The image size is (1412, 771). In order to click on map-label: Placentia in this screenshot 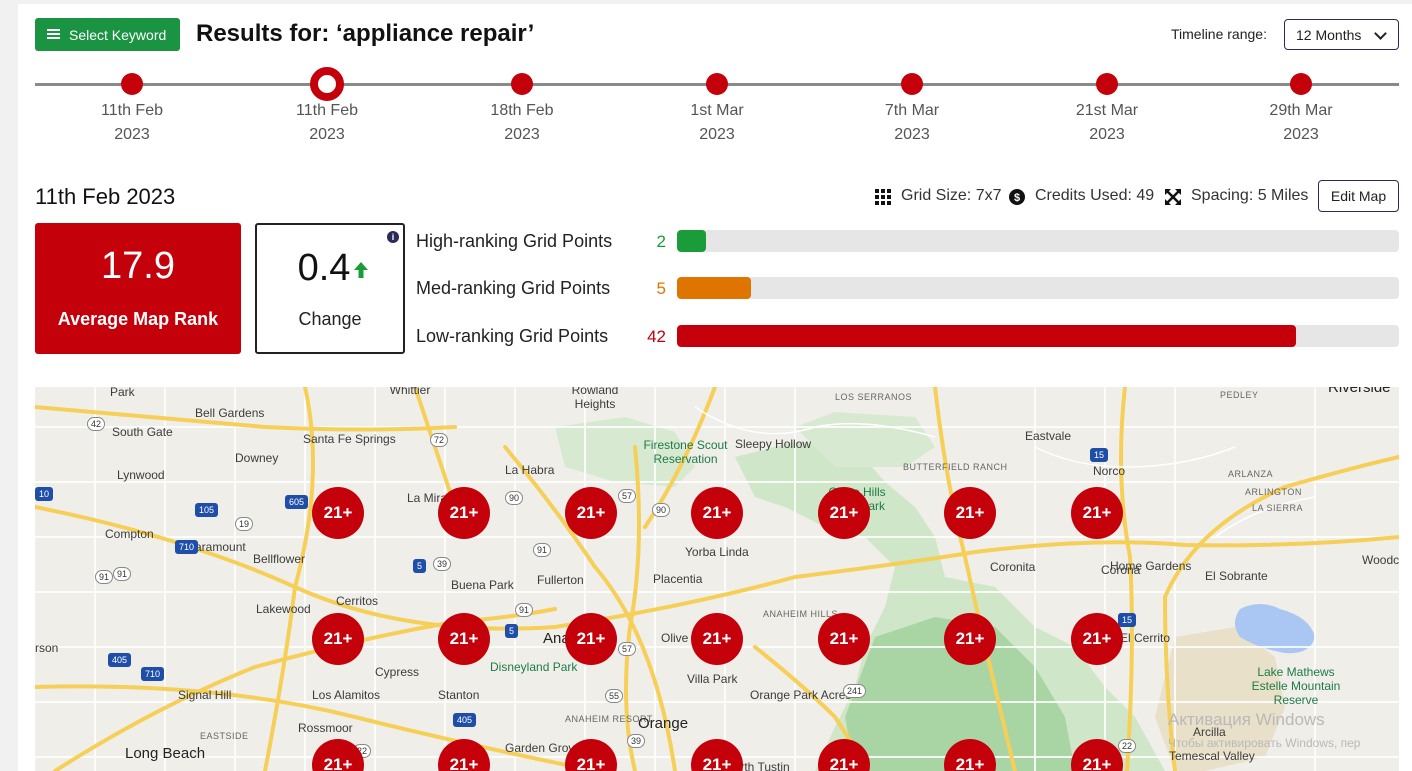, I will do `click(678, 579)`.